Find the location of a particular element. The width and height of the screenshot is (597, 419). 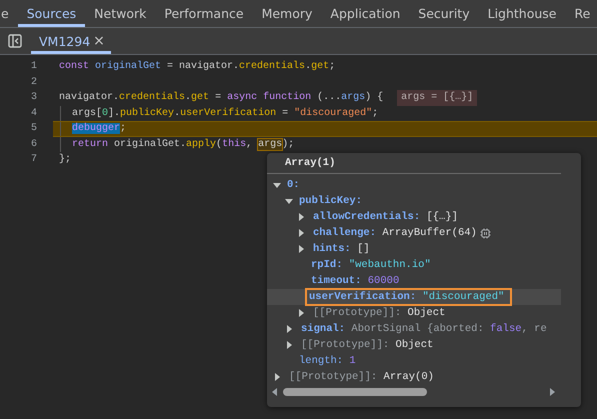

property-entry: publicKey: is located at coordinates (331, 201).